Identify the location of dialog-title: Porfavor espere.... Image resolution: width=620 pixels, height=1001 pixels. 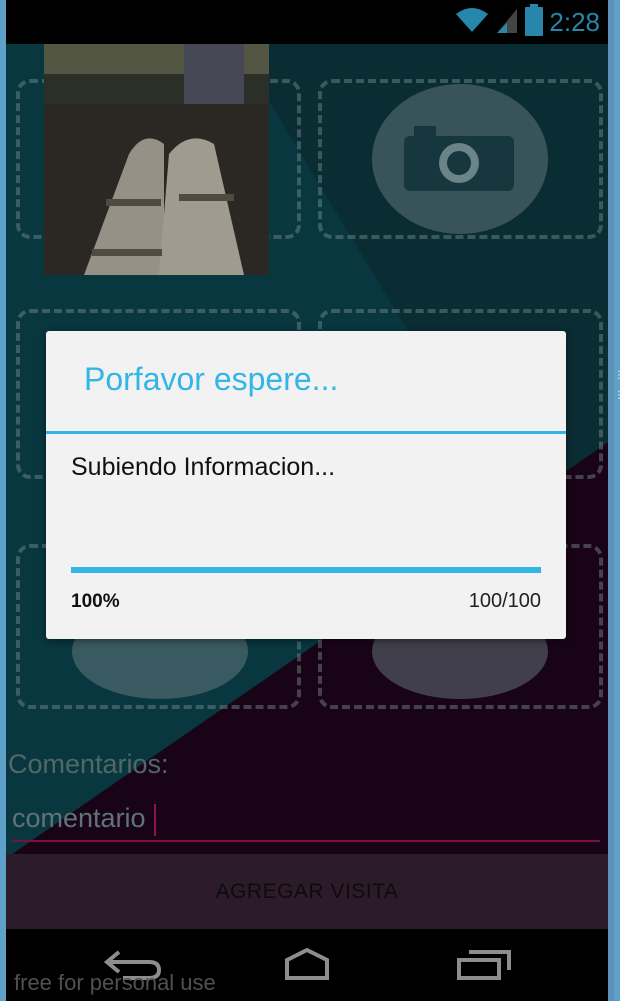
(211, 379).